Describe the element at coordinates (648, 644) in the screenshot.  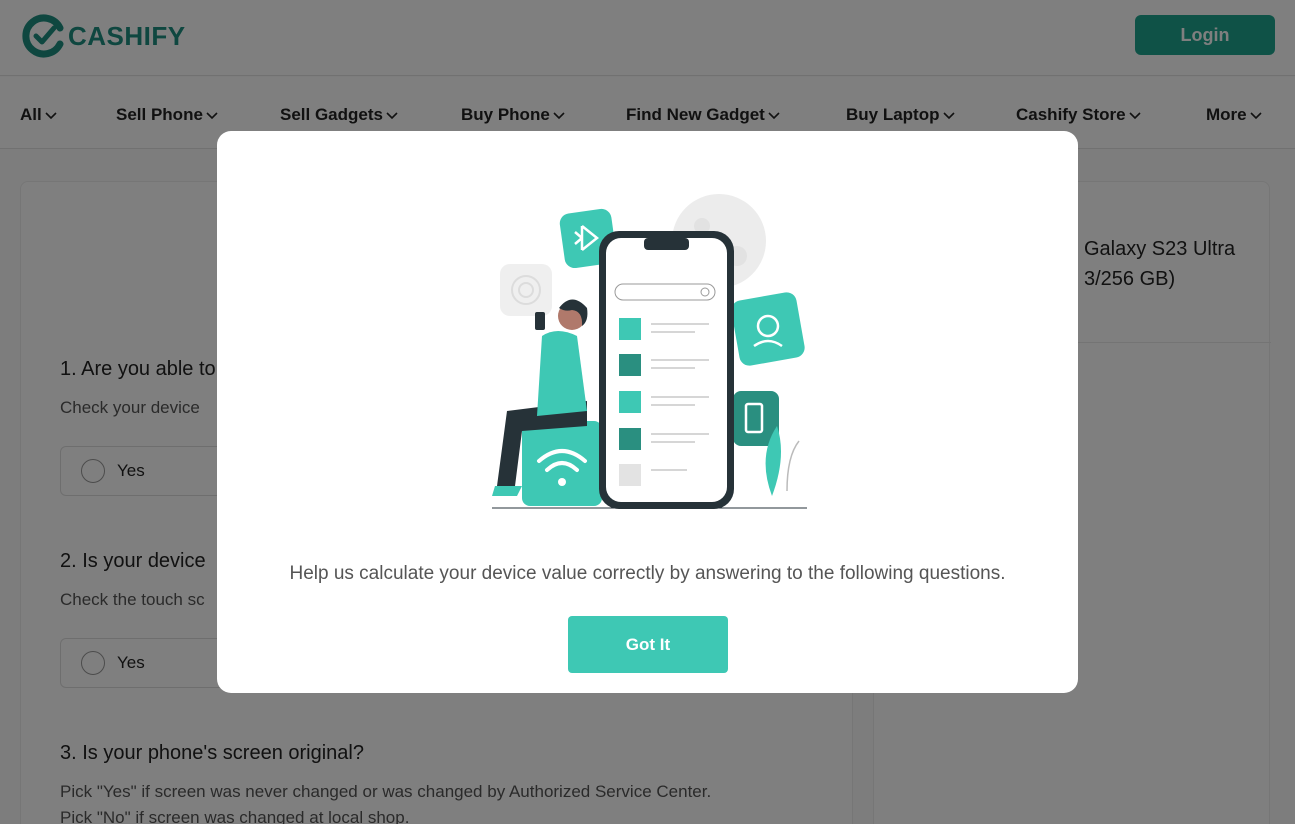
I see `got-it-button: Got It` at that location.